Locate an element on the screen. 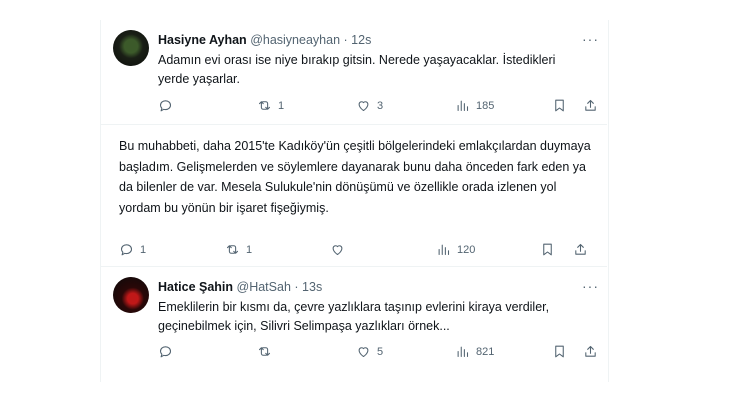  view-count: 821 is located at coordinates (485, 351).